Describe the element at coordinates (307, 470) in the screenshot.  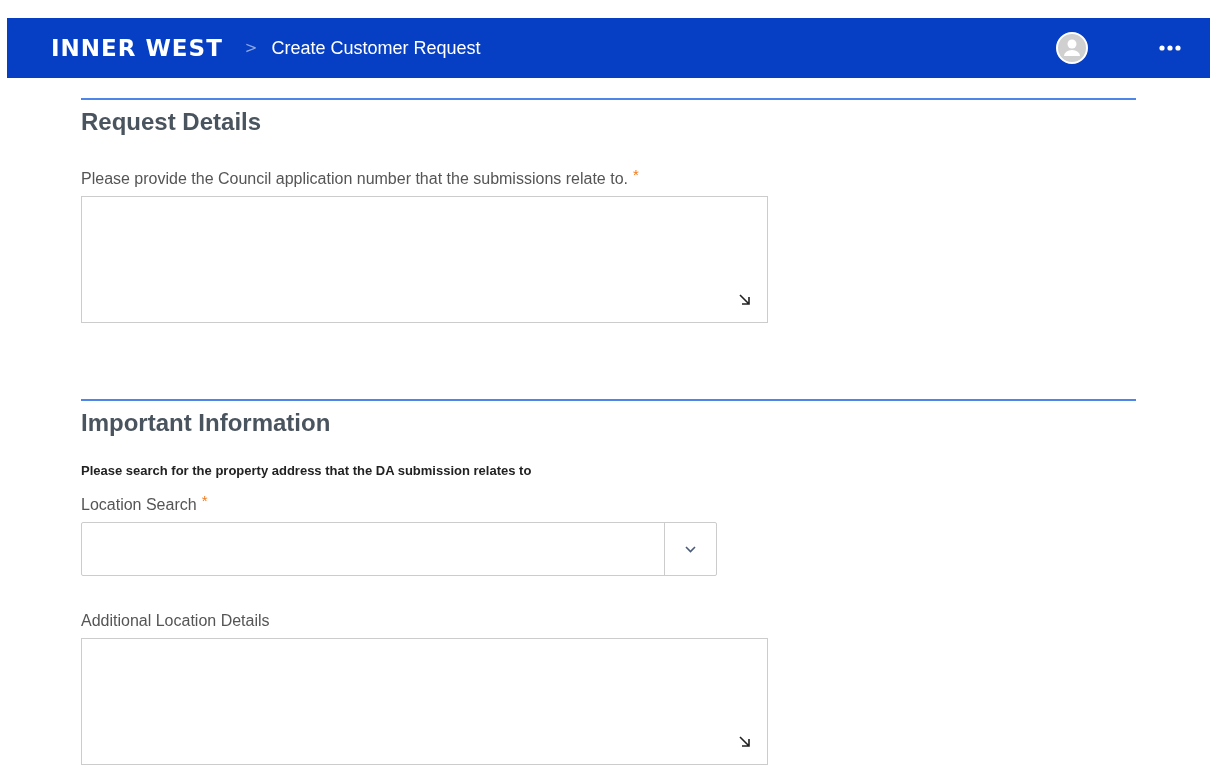
I see `section-note: Please search for the property address that the DA submission relates to` at that location.